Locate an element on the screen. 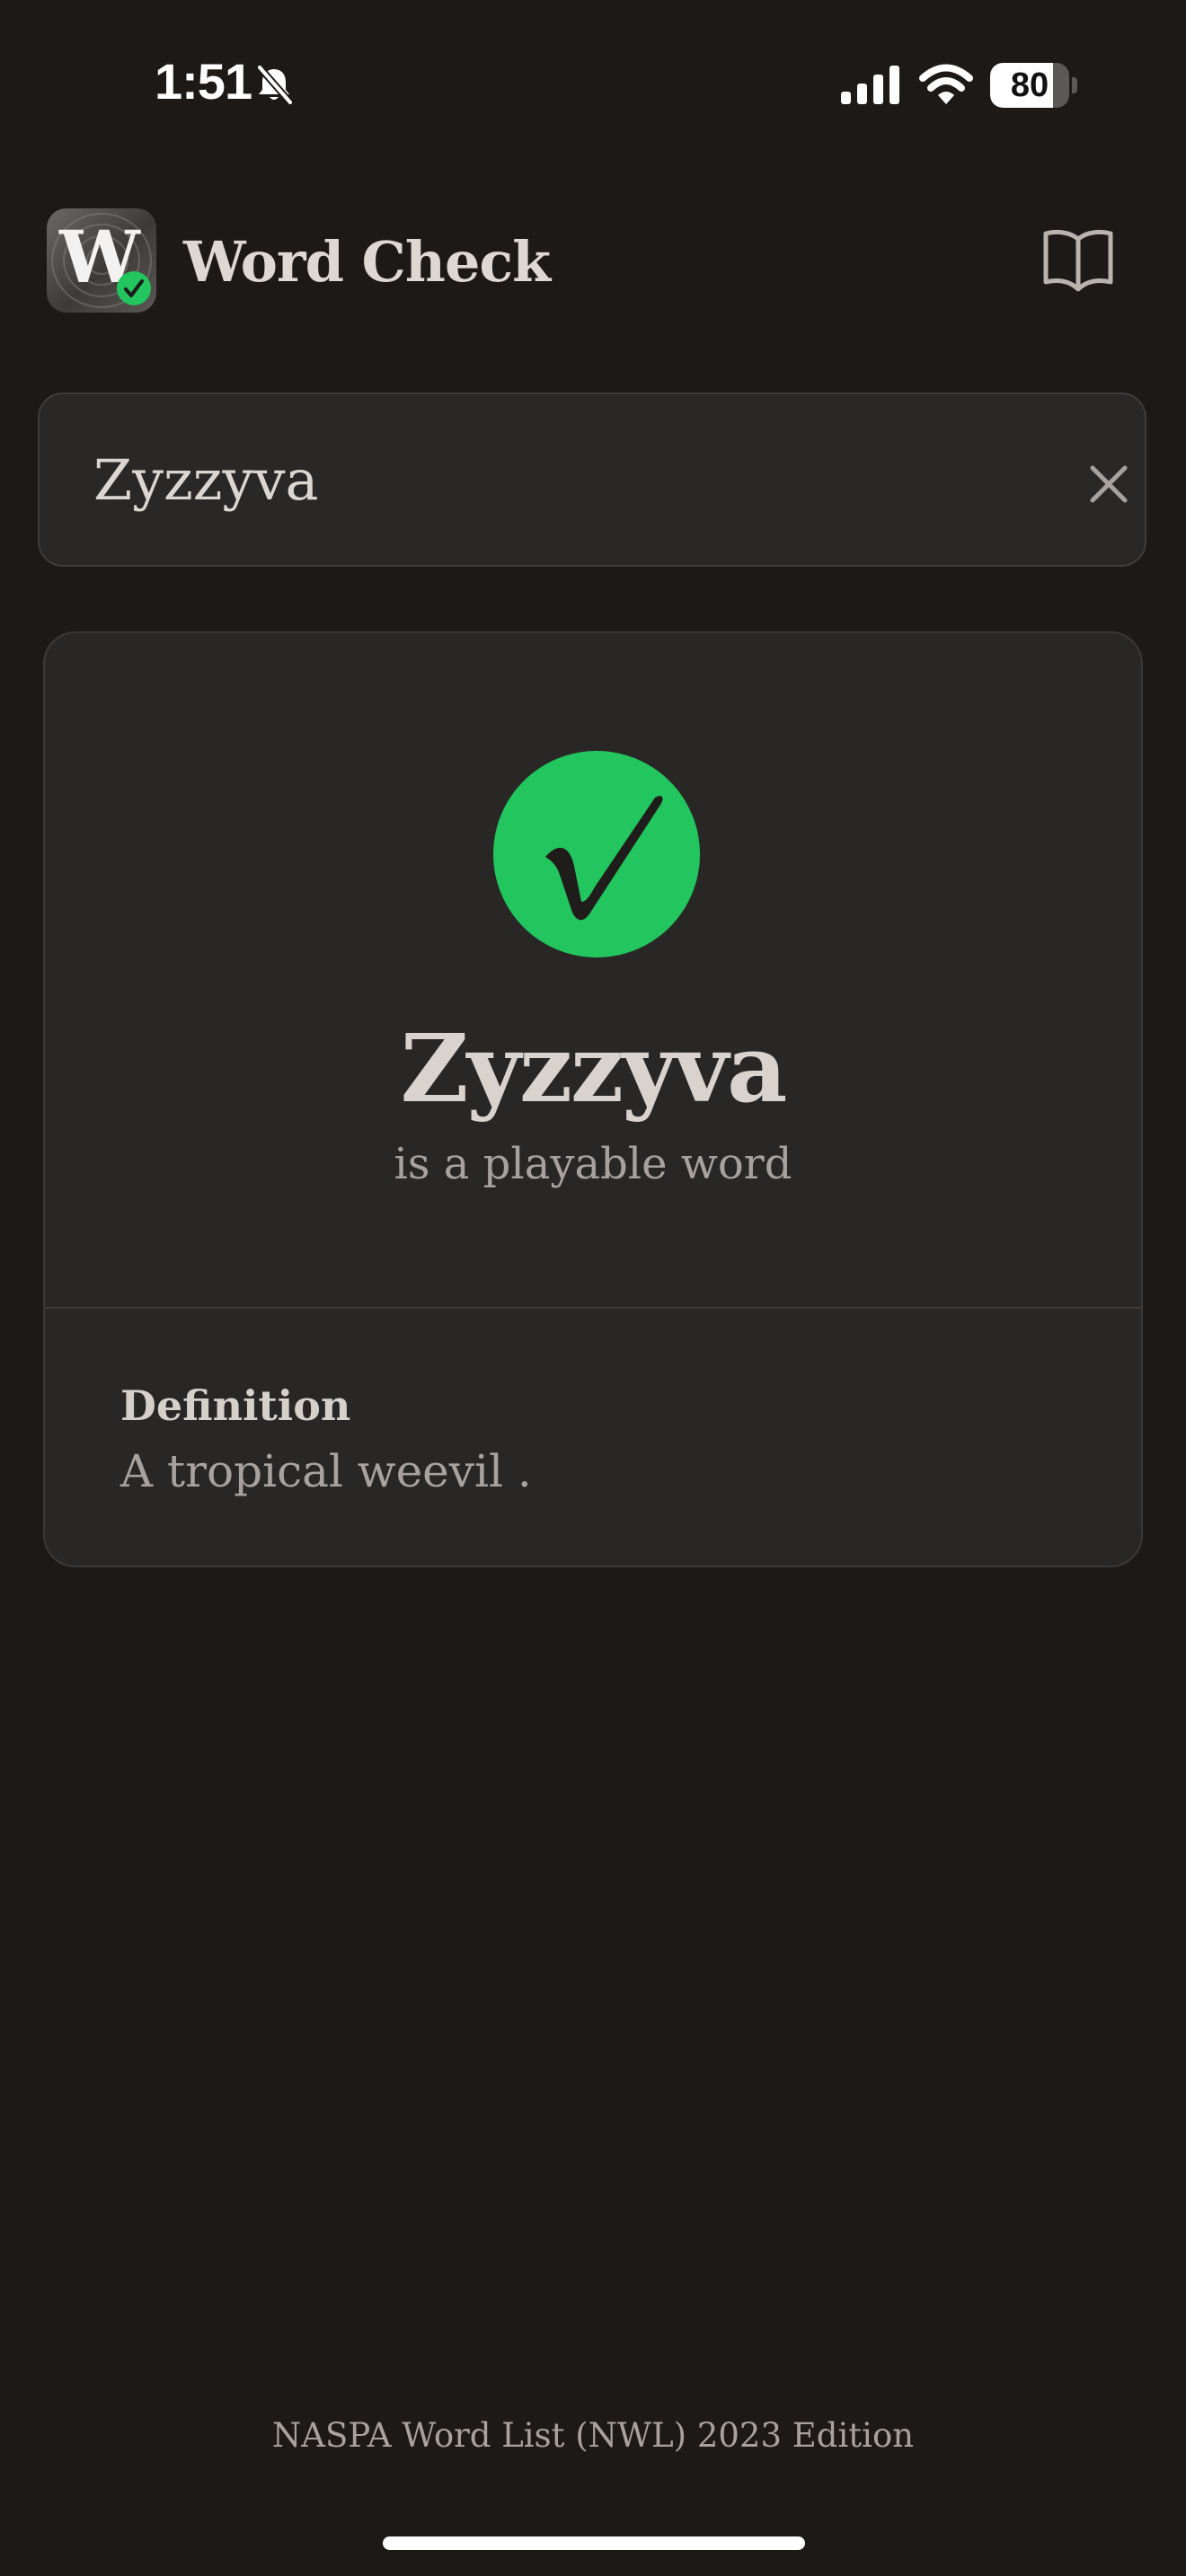 The height and width of the screenshot is (2576, 1186). result-word: Zyzzyva is located at coordinates (594, 1068).